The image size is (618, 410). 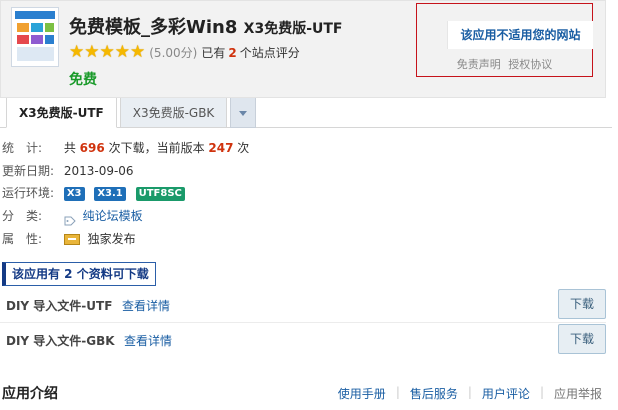 What do you see at coordinates (232, 52) in the screenshot?
I see `rating-count: 2` at bounding box center [232, 52].